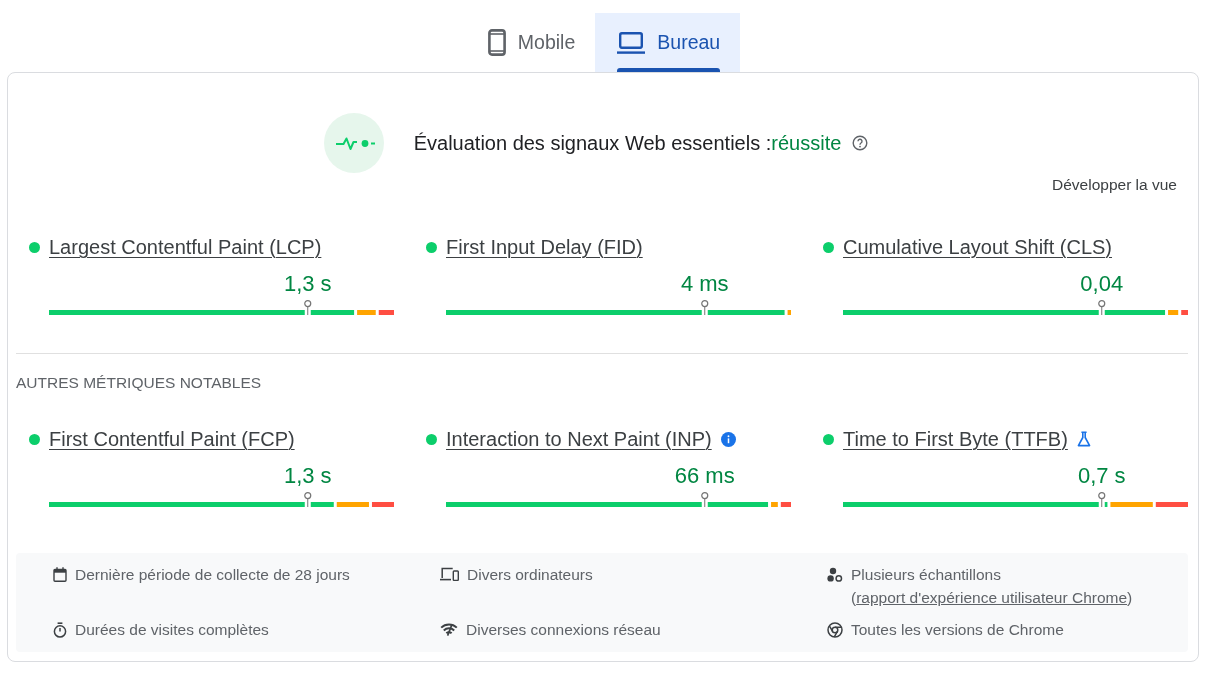 The width and height of the screenshot is (1206, 679). What do you see at coordinates (212, 575) in the screenshot?
I see `detail-text: Dernière période de collecte de 28 jours` at bounding box center [212, 575].